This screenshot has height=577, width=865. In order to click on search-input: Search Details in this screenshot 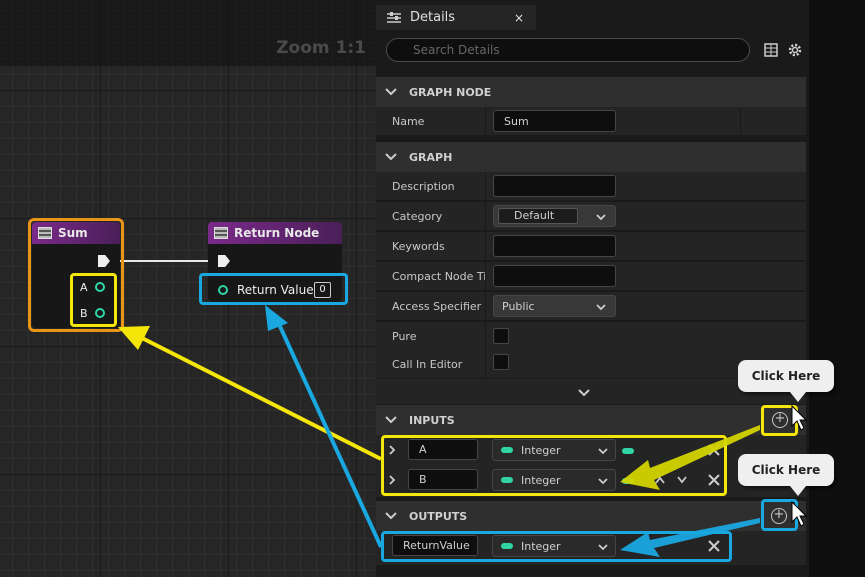, I will do `click(568, 50)`.